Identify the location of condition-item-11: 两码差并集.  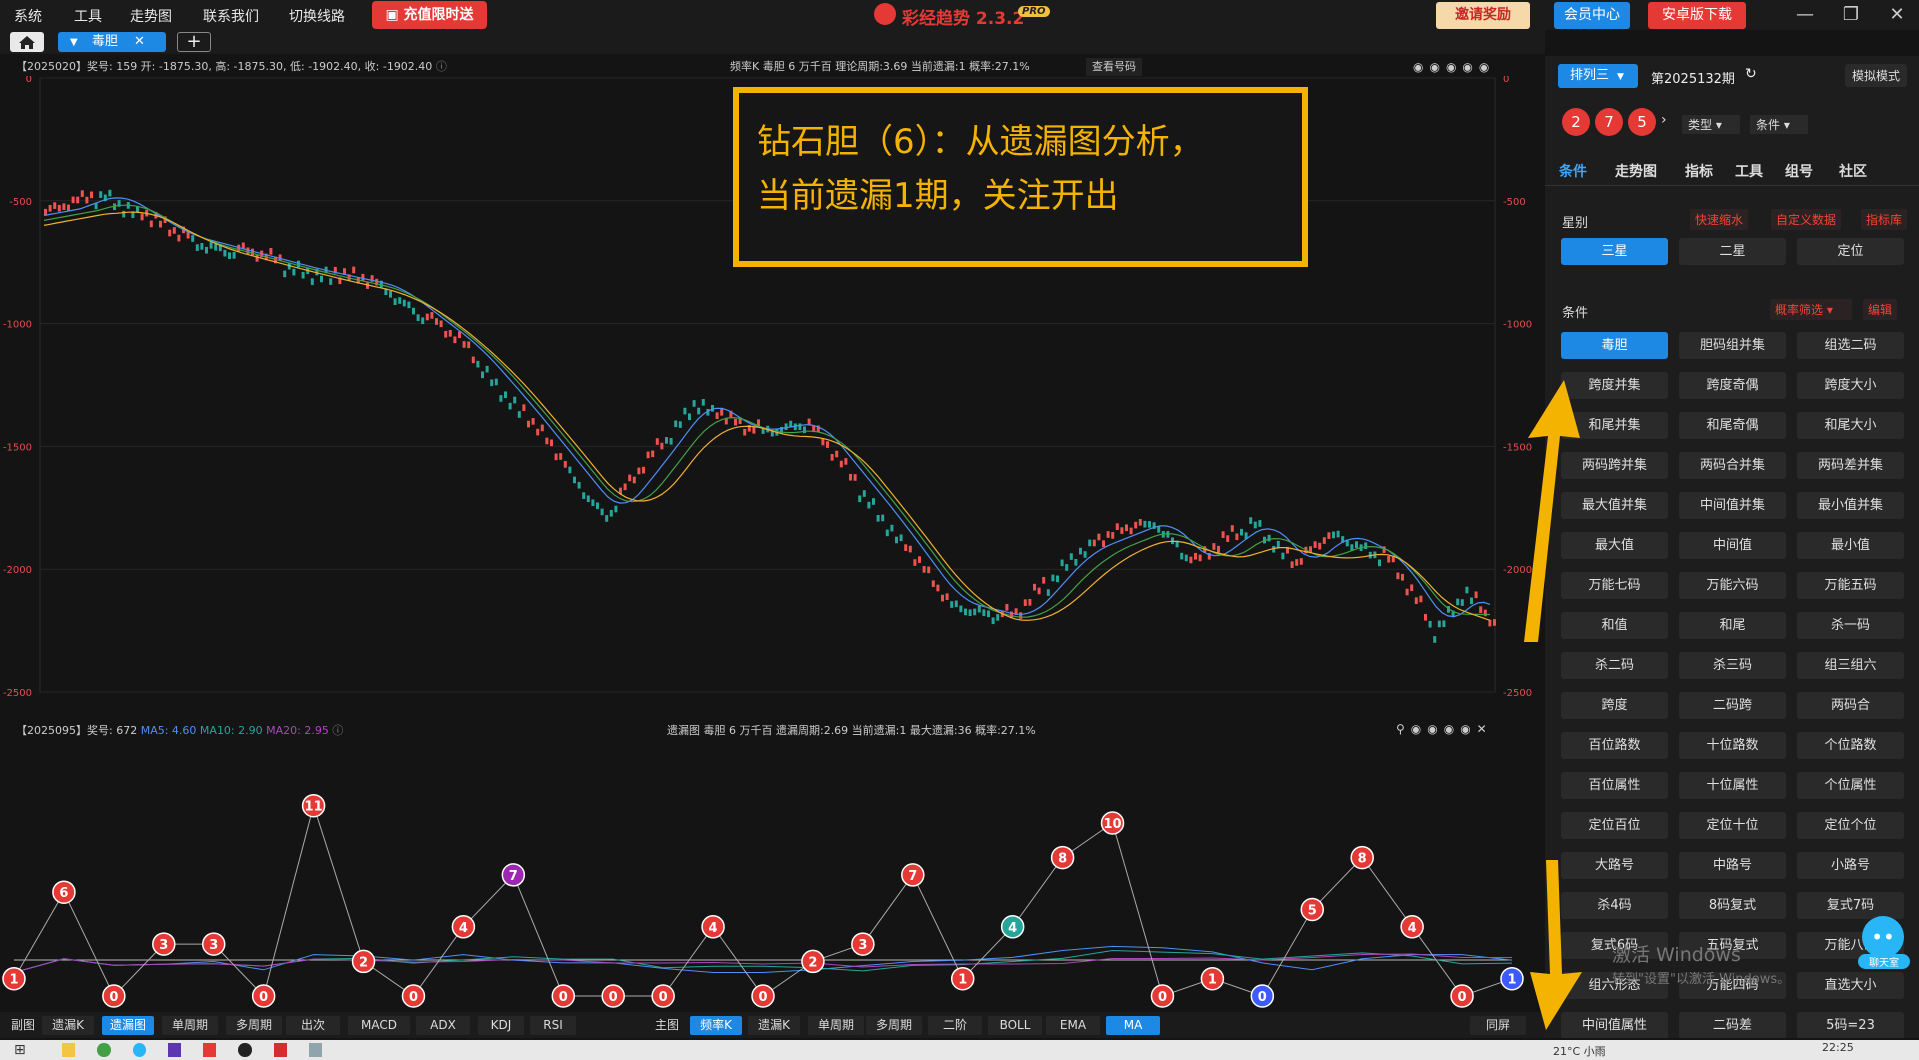
(1850, 465).